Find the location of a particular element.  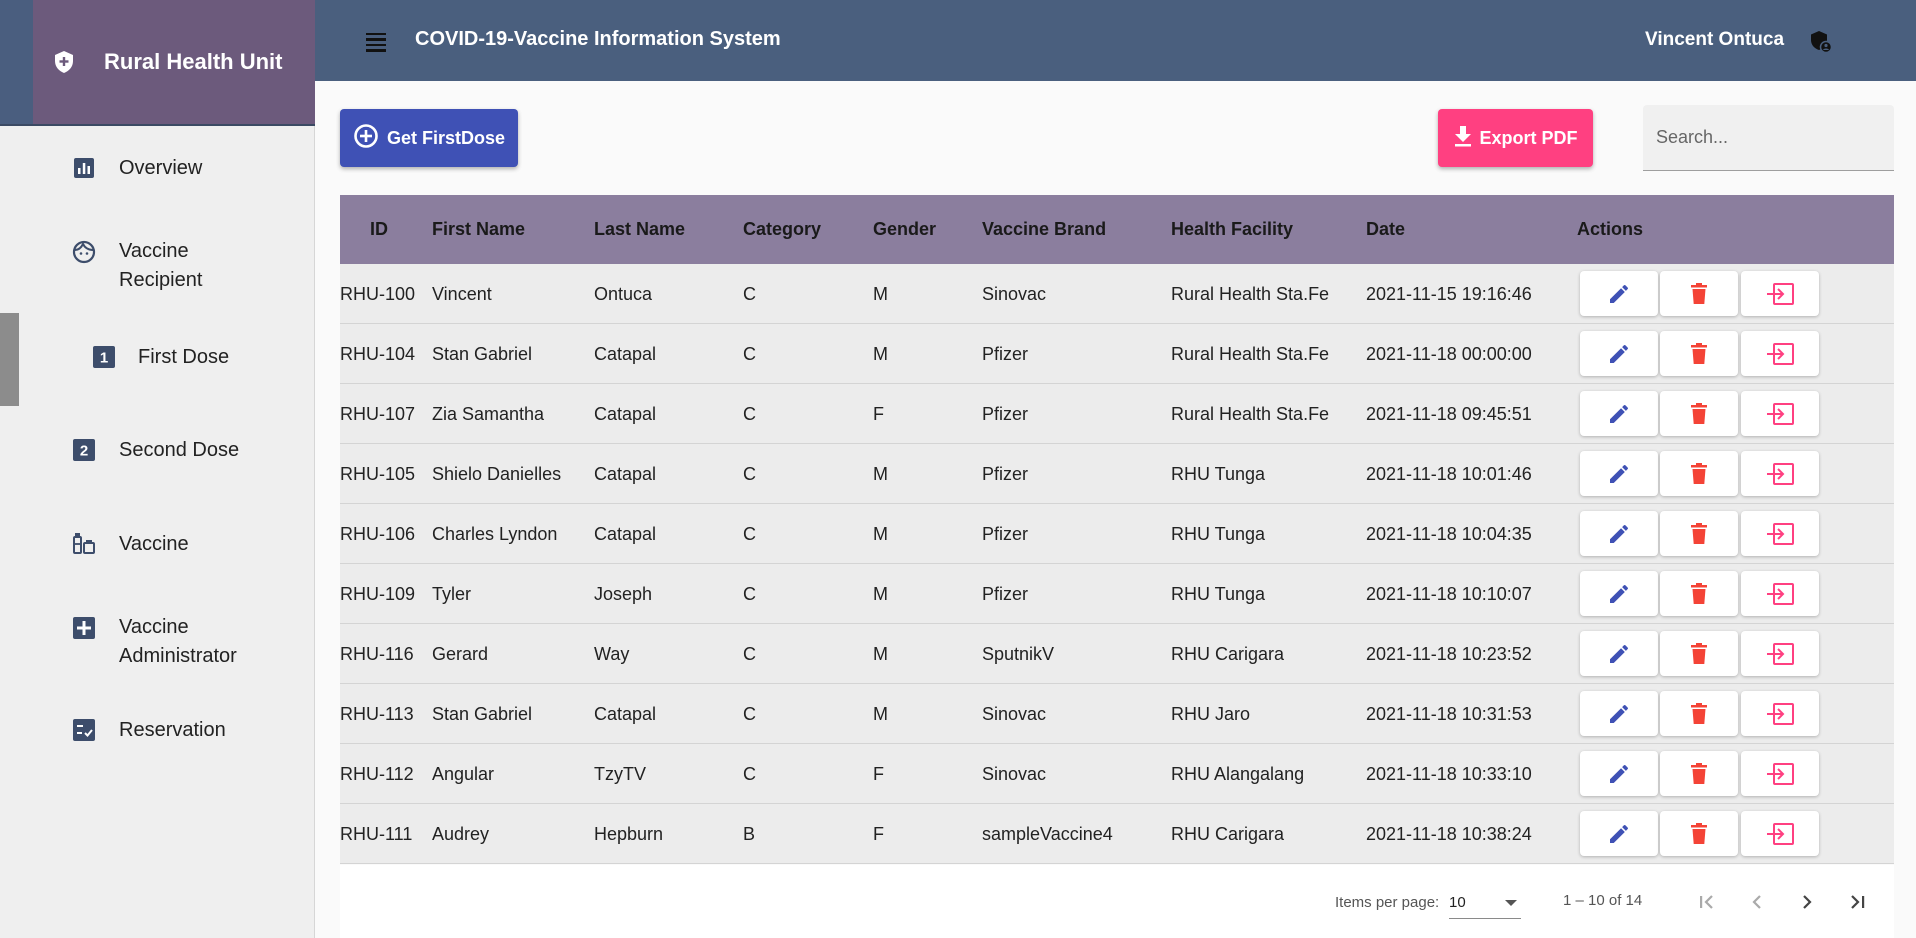

first-page-icon is located at coordinates (1706, 902).